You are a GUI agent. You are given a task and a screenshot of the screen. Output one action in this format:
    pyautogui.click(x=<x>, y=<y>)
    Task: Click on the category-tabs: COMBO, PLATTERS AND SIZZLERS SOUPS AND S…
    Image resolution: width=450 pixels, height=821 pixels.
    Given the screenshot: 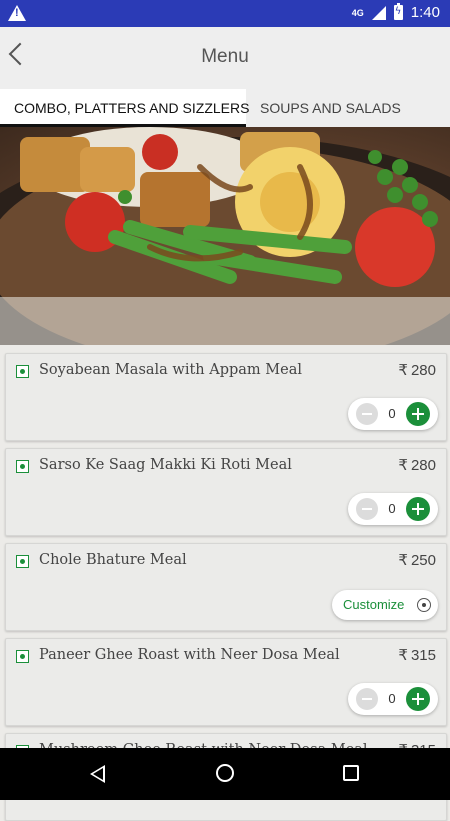 What is the action you would take?
    pyautogui.click(x=225, y=108)
    